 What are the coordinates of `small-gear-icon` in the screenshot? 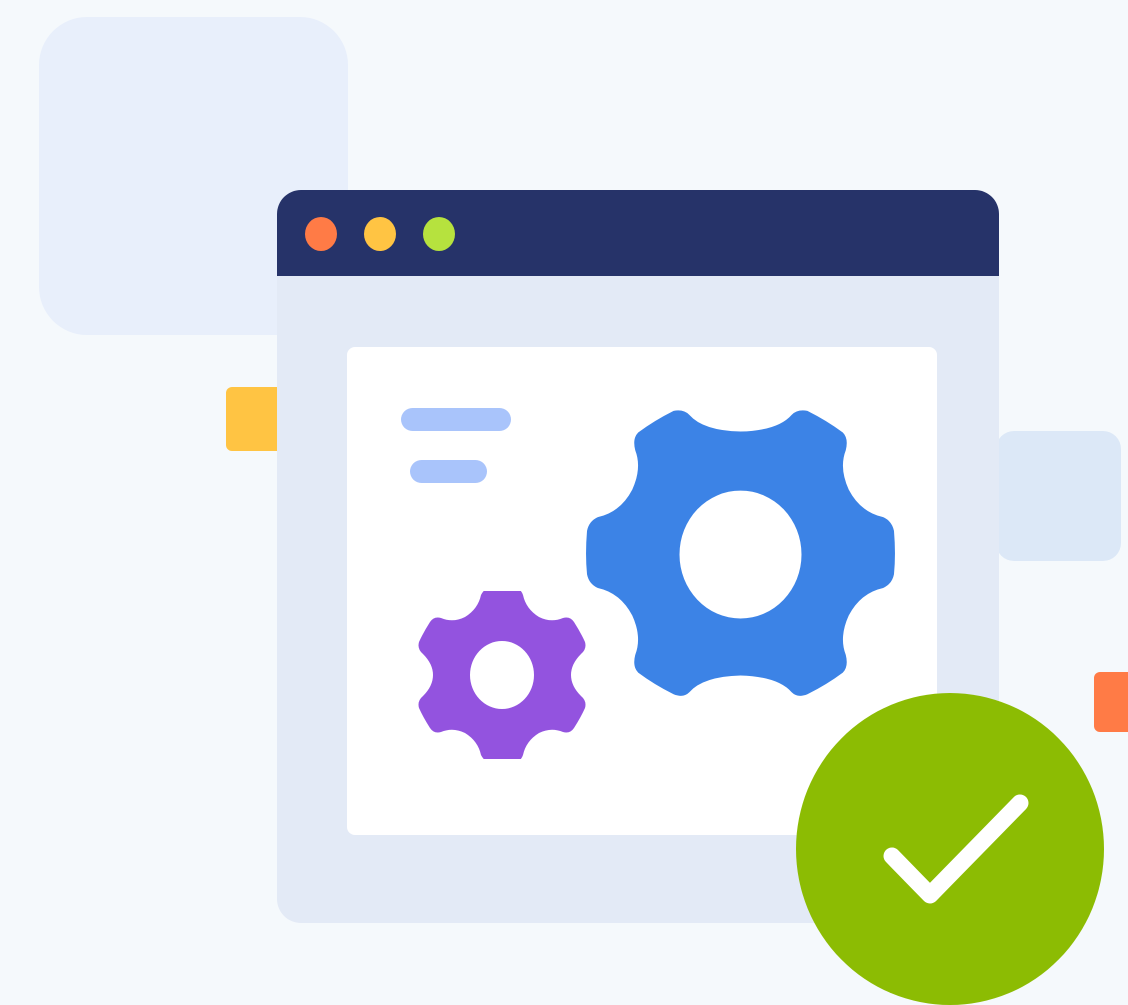 It's located at (502, 675).